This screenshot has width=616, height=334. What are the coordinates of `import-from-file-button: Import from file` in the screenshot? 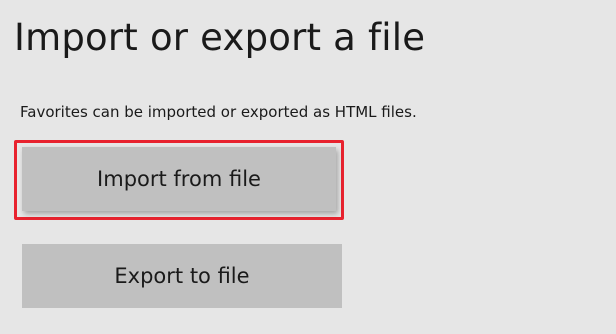 It's located at (179, 179).